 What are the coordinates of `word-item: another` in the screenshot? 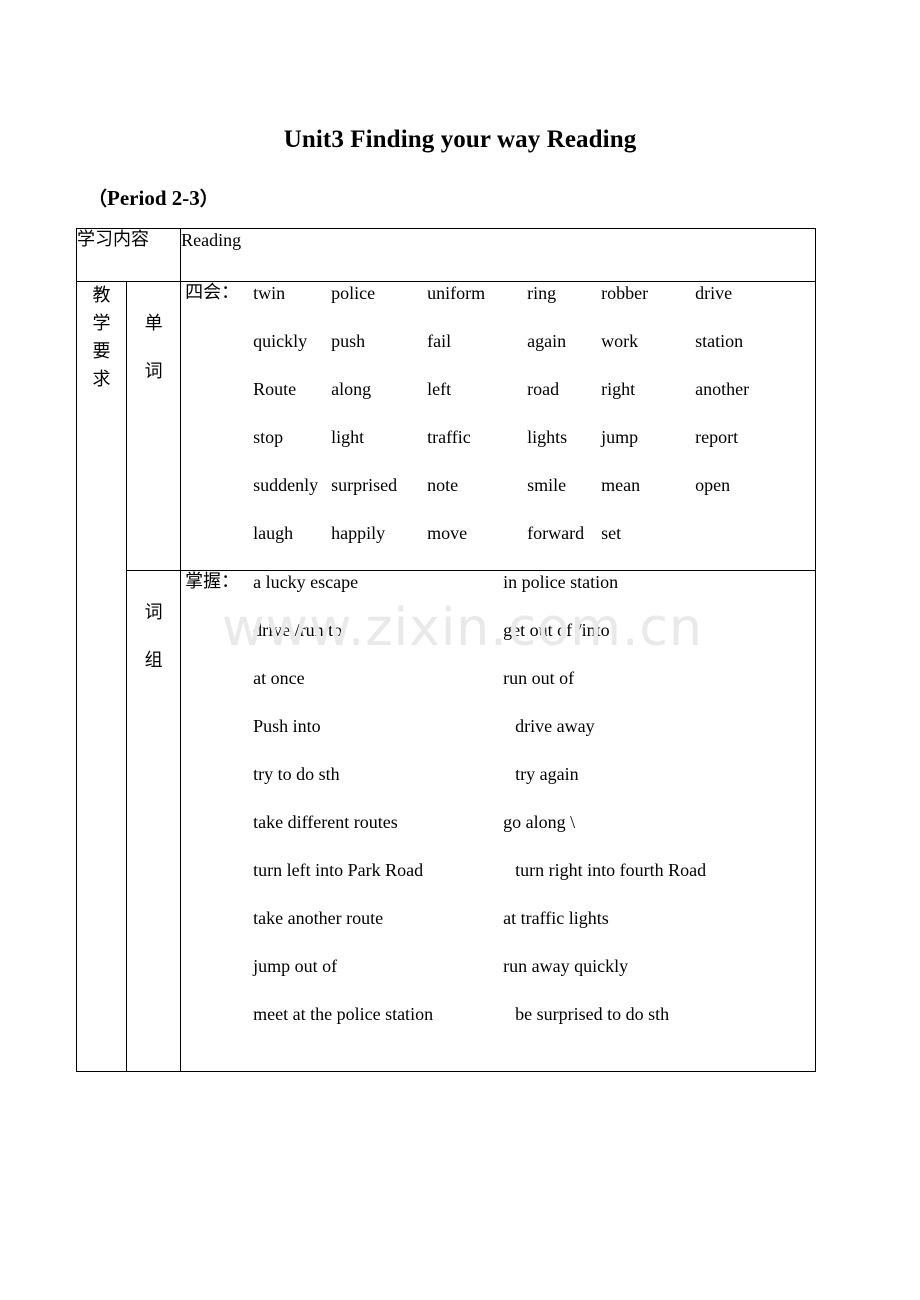 It's located at (722, 389).